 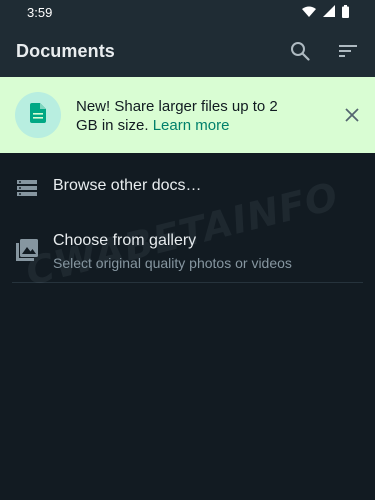 I want to click on status-time: 3:59, so click(x=40, y=12).